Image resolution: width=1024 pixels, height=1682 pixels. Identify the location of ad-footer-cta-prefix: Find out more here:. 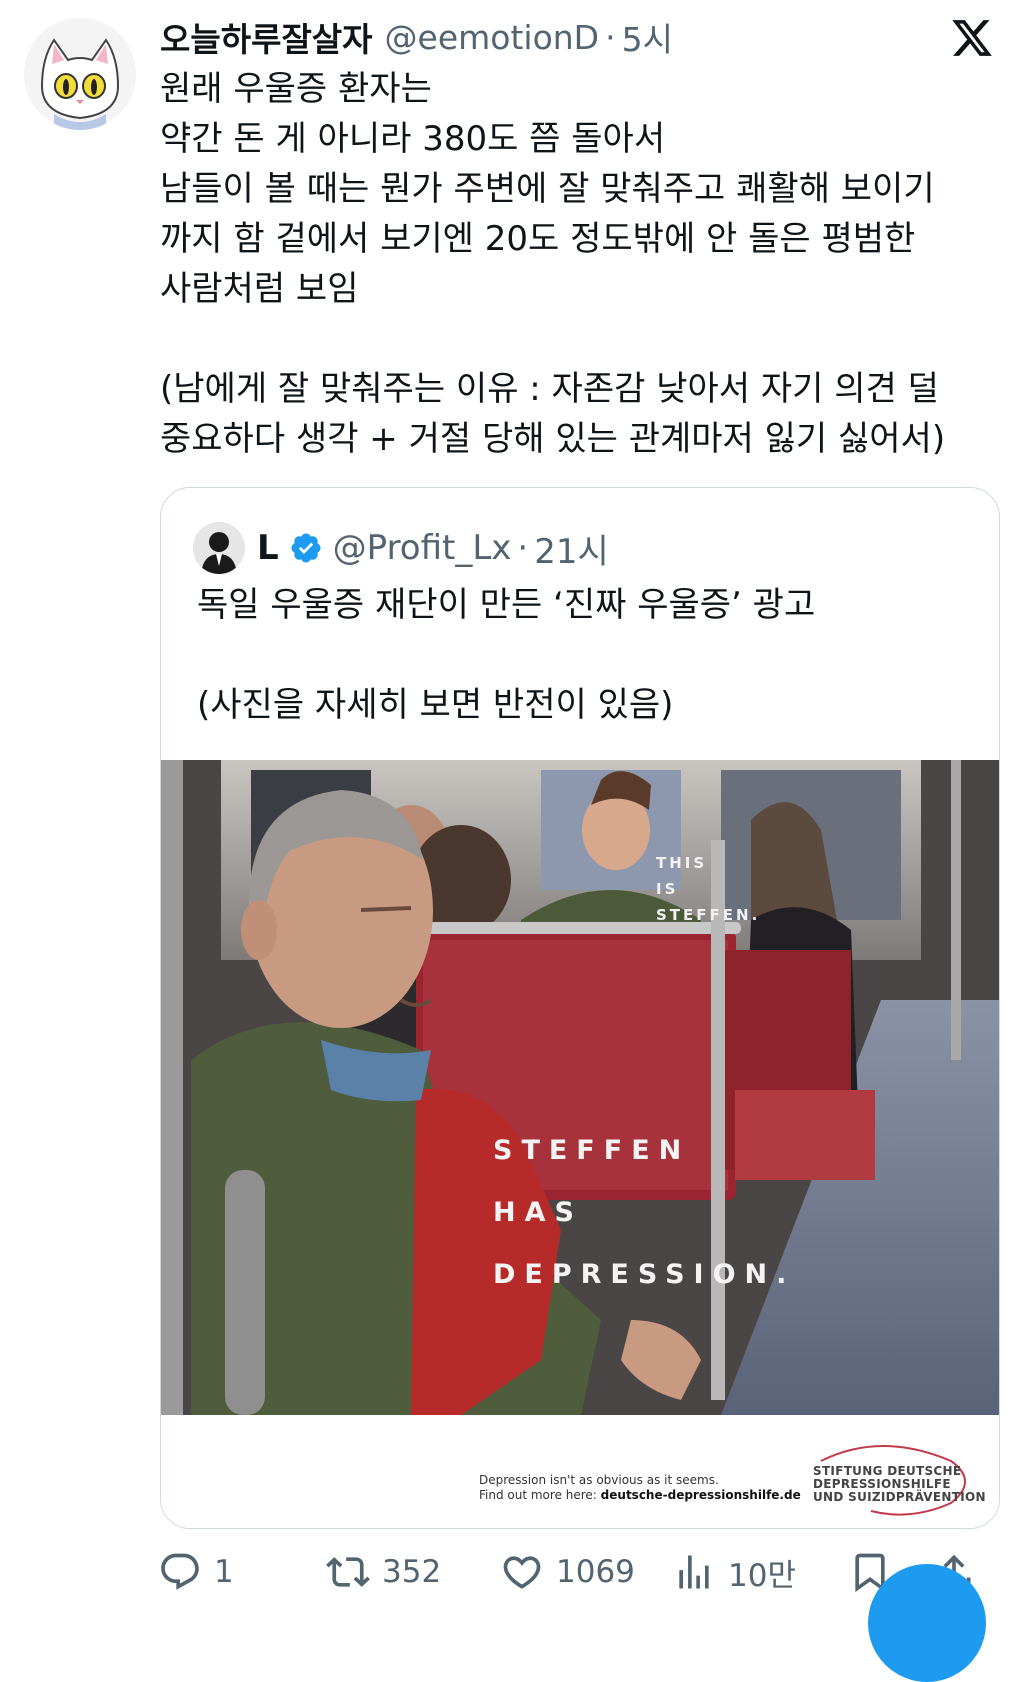
(540, 1495).